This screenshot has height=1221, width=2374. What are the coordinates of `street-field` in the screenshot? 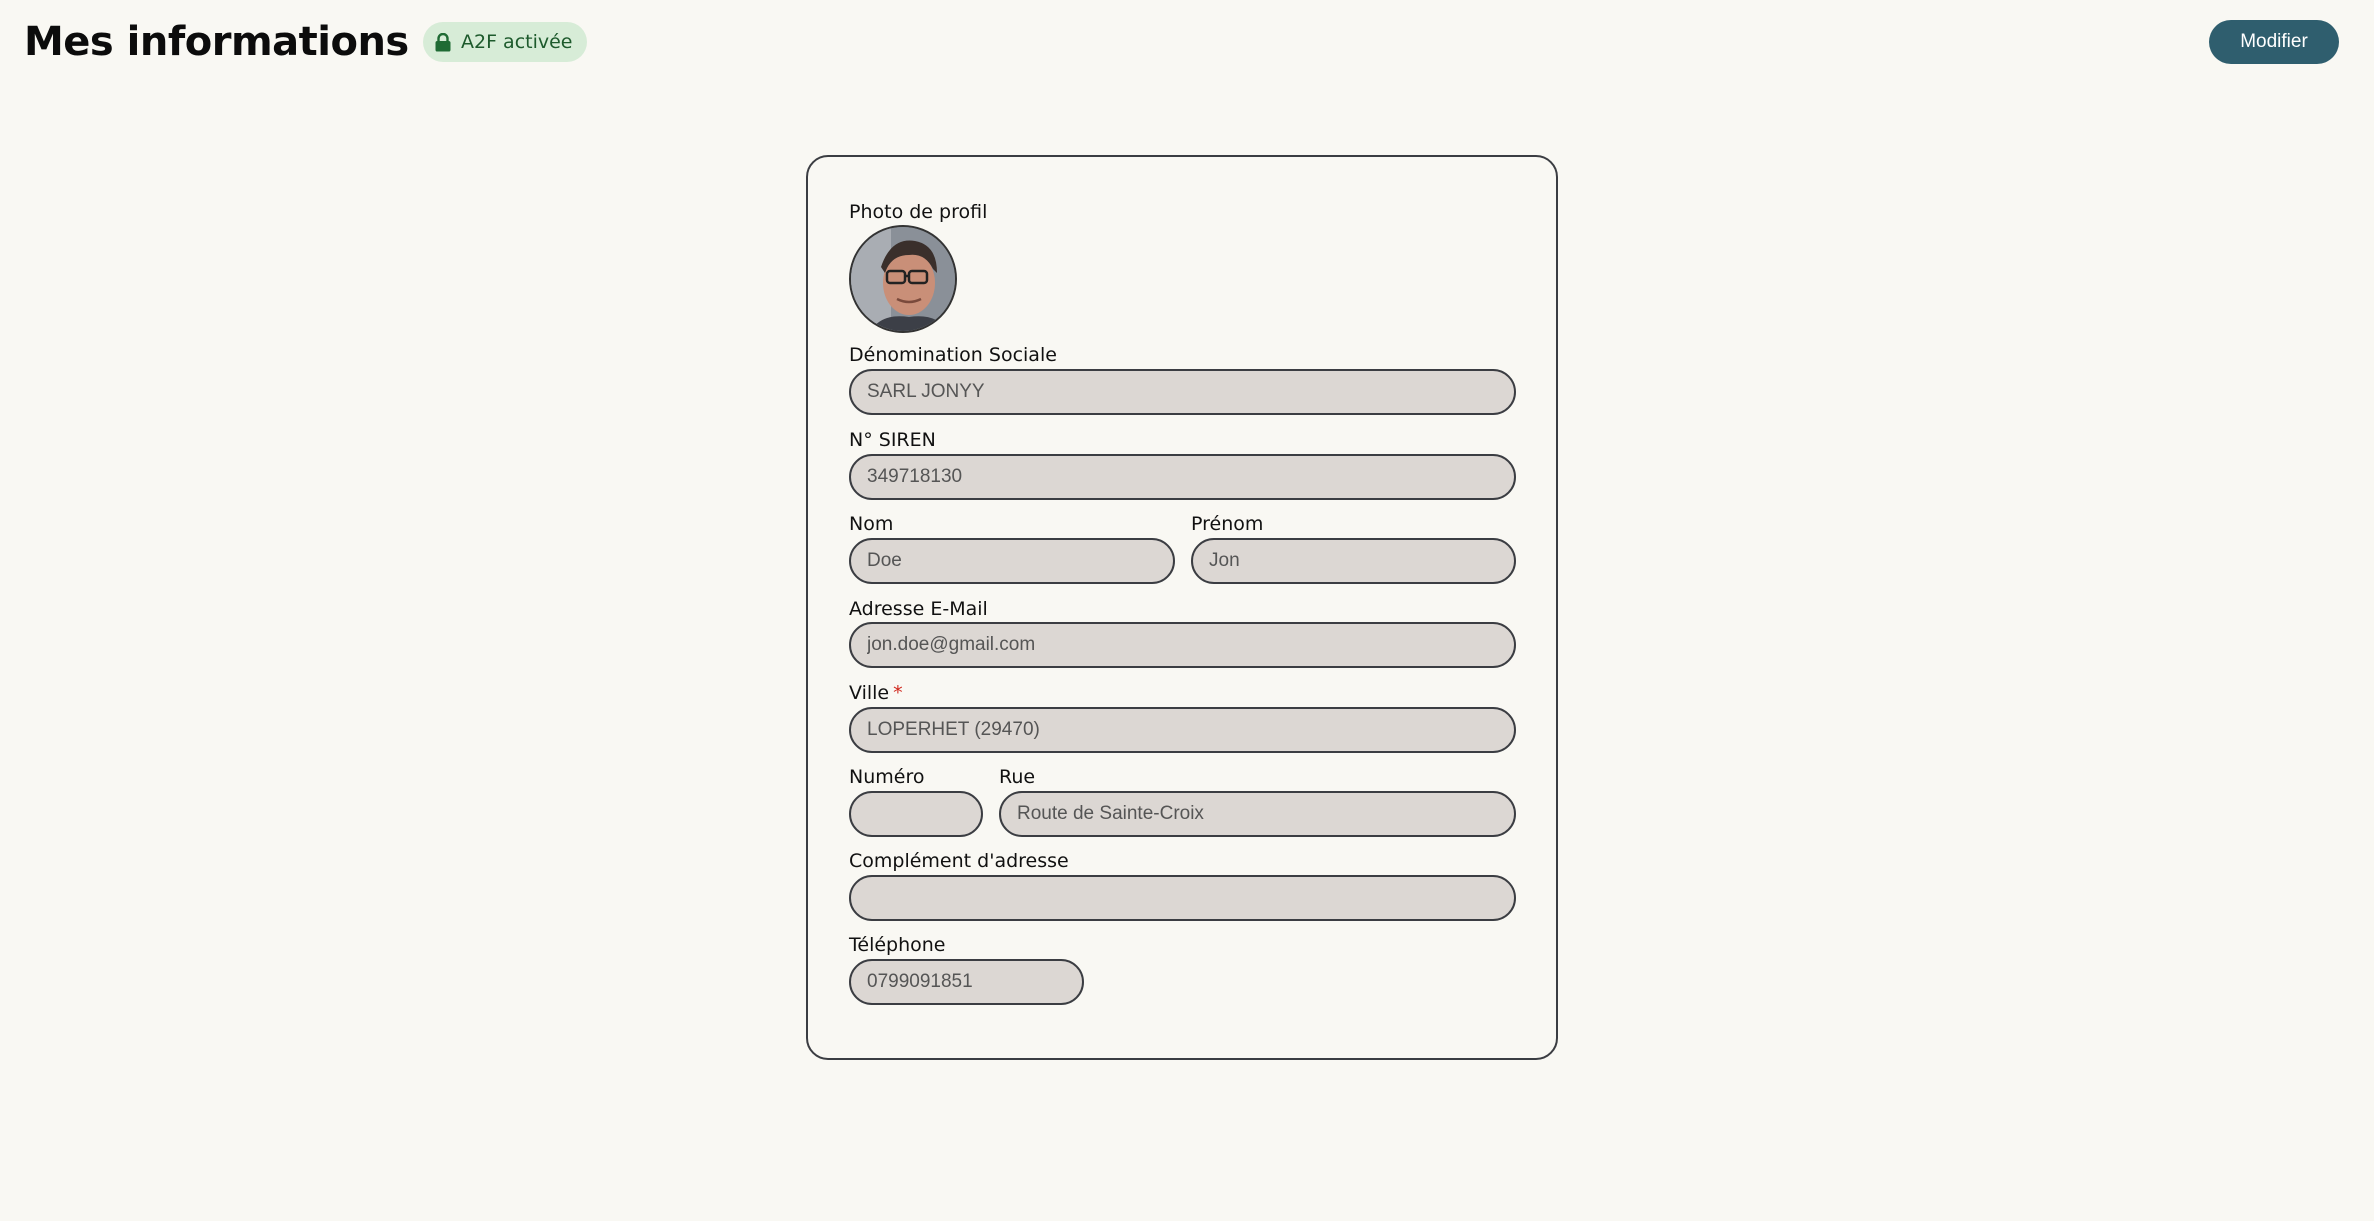 It's located at (1257, 814).